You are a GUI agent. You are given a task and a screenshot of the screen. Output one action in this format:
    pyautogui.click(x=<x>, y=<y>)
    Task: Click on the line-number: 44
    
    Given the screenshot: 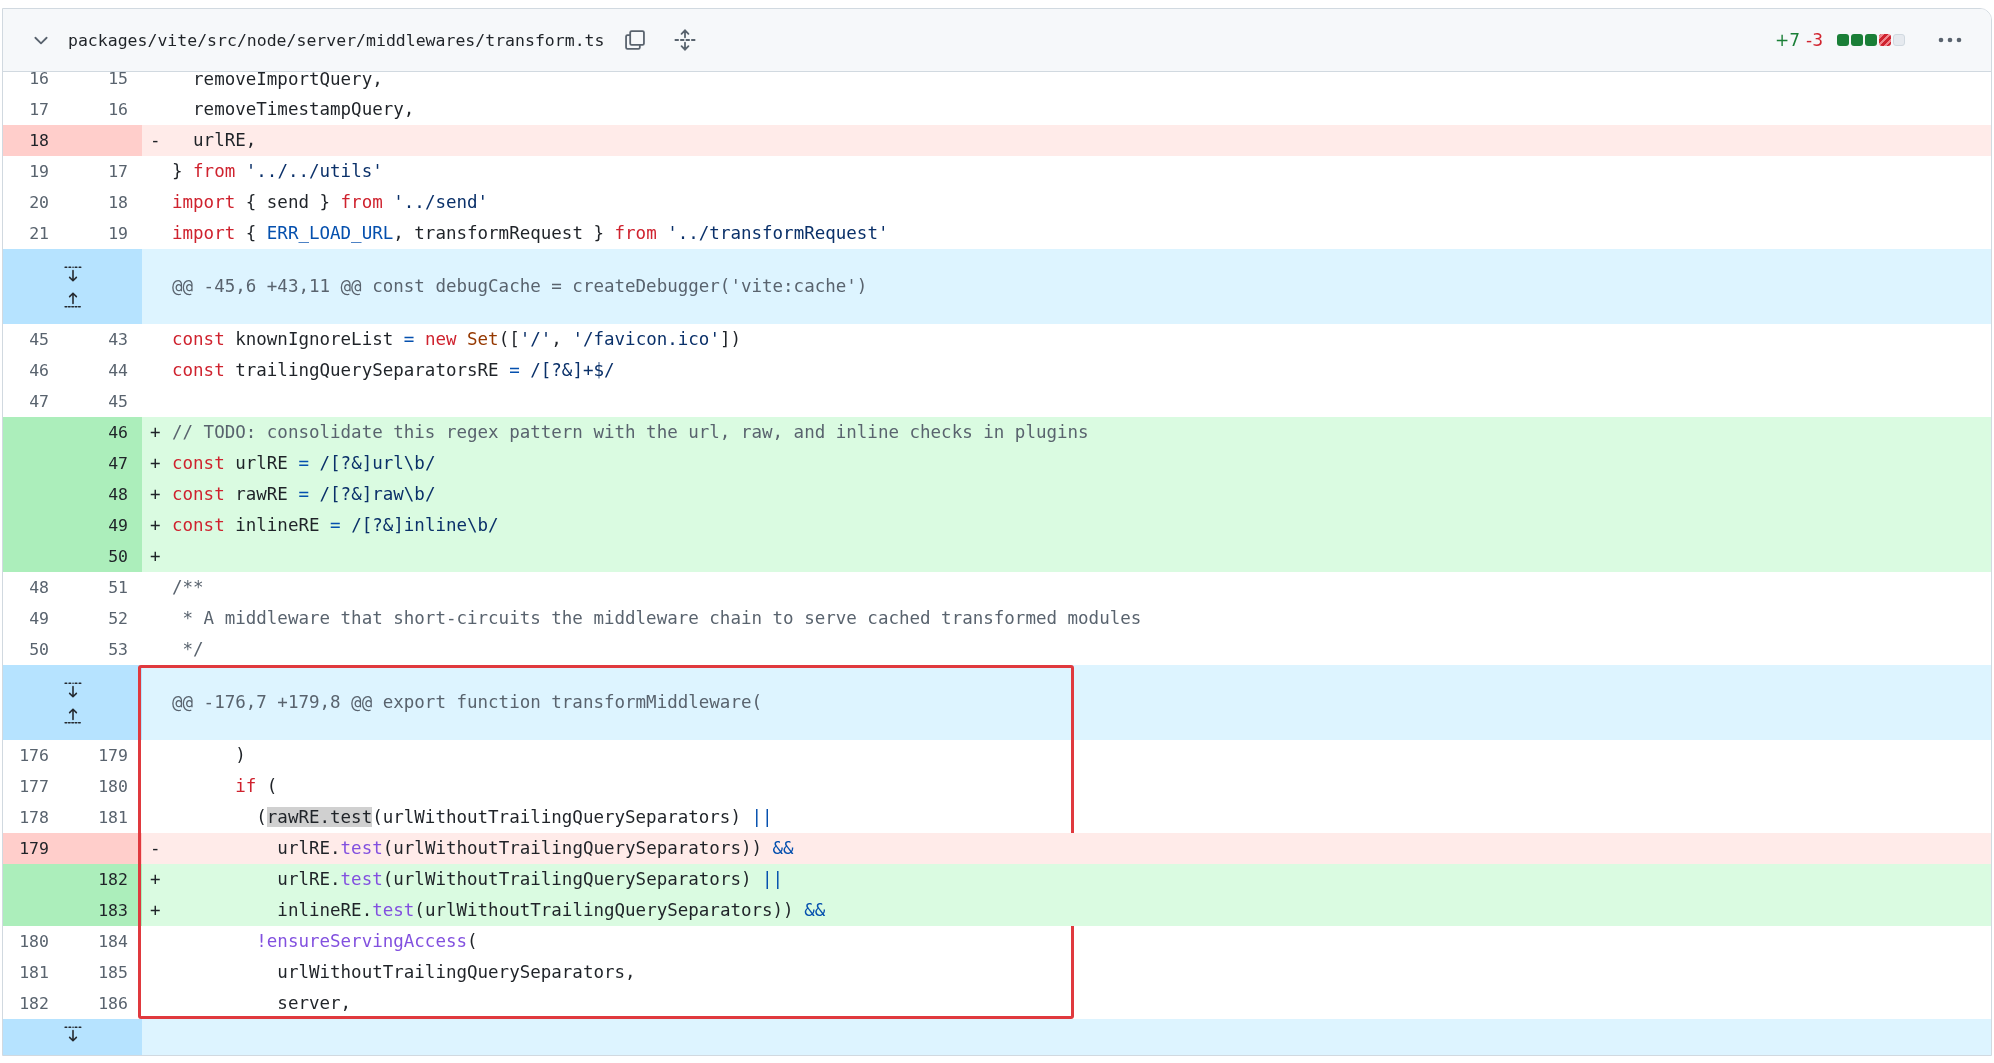 What is the action you would take?
    pyautogui.click(x=107, y=370)
    